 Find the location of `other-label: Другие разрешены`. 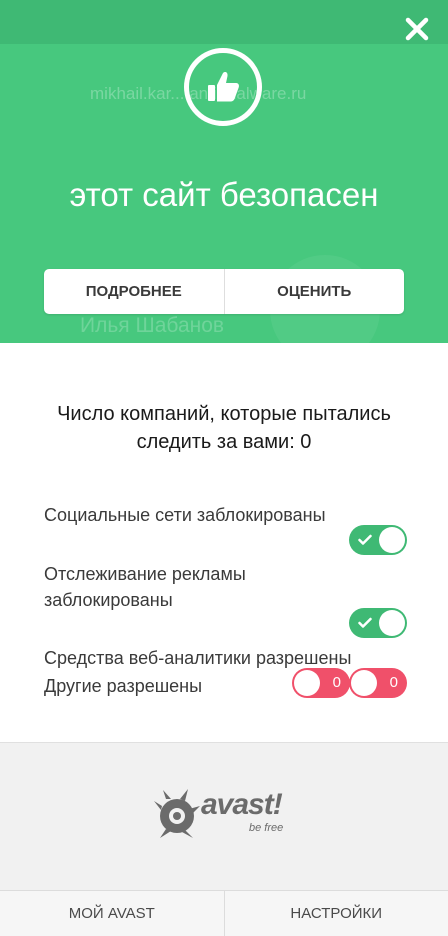

other-label: Другие разрешены is located at coordinates (123, 686).